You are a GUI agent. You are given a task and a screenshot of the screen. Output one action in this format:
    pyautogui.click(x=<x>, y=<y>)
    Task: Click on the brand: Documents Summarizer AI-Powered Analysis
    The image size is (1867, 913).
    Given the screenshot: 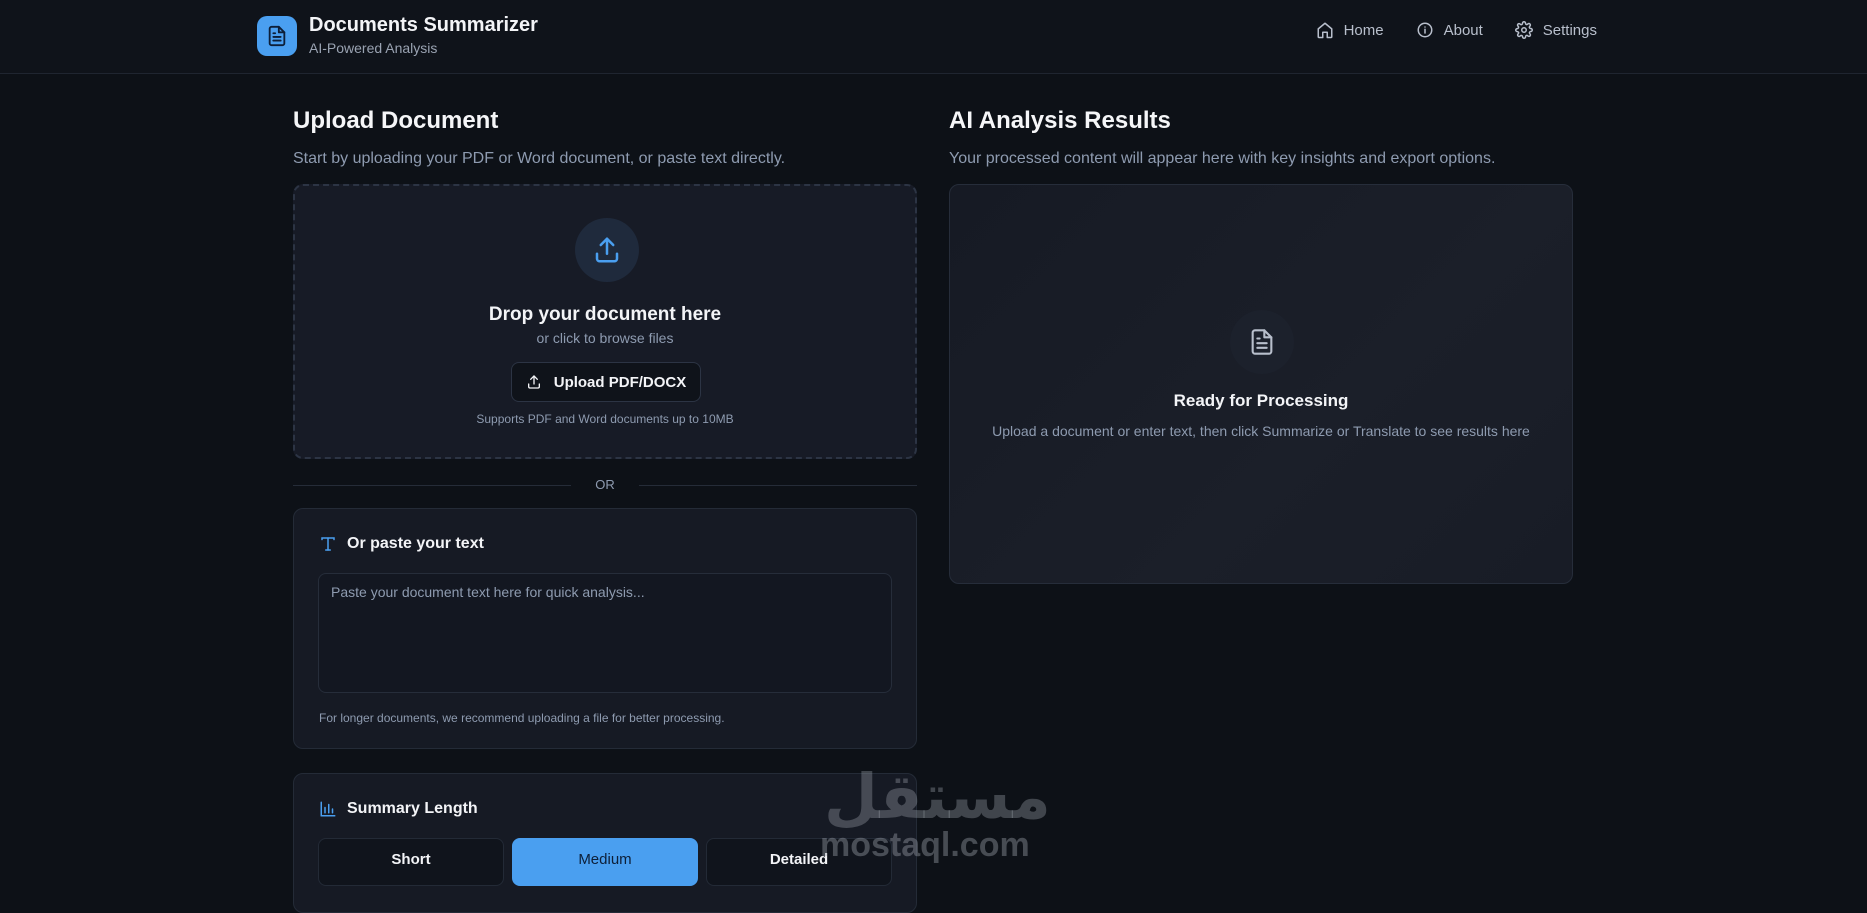 What is the action you would take?
    pyautogui.click(x=397, y=35)
    